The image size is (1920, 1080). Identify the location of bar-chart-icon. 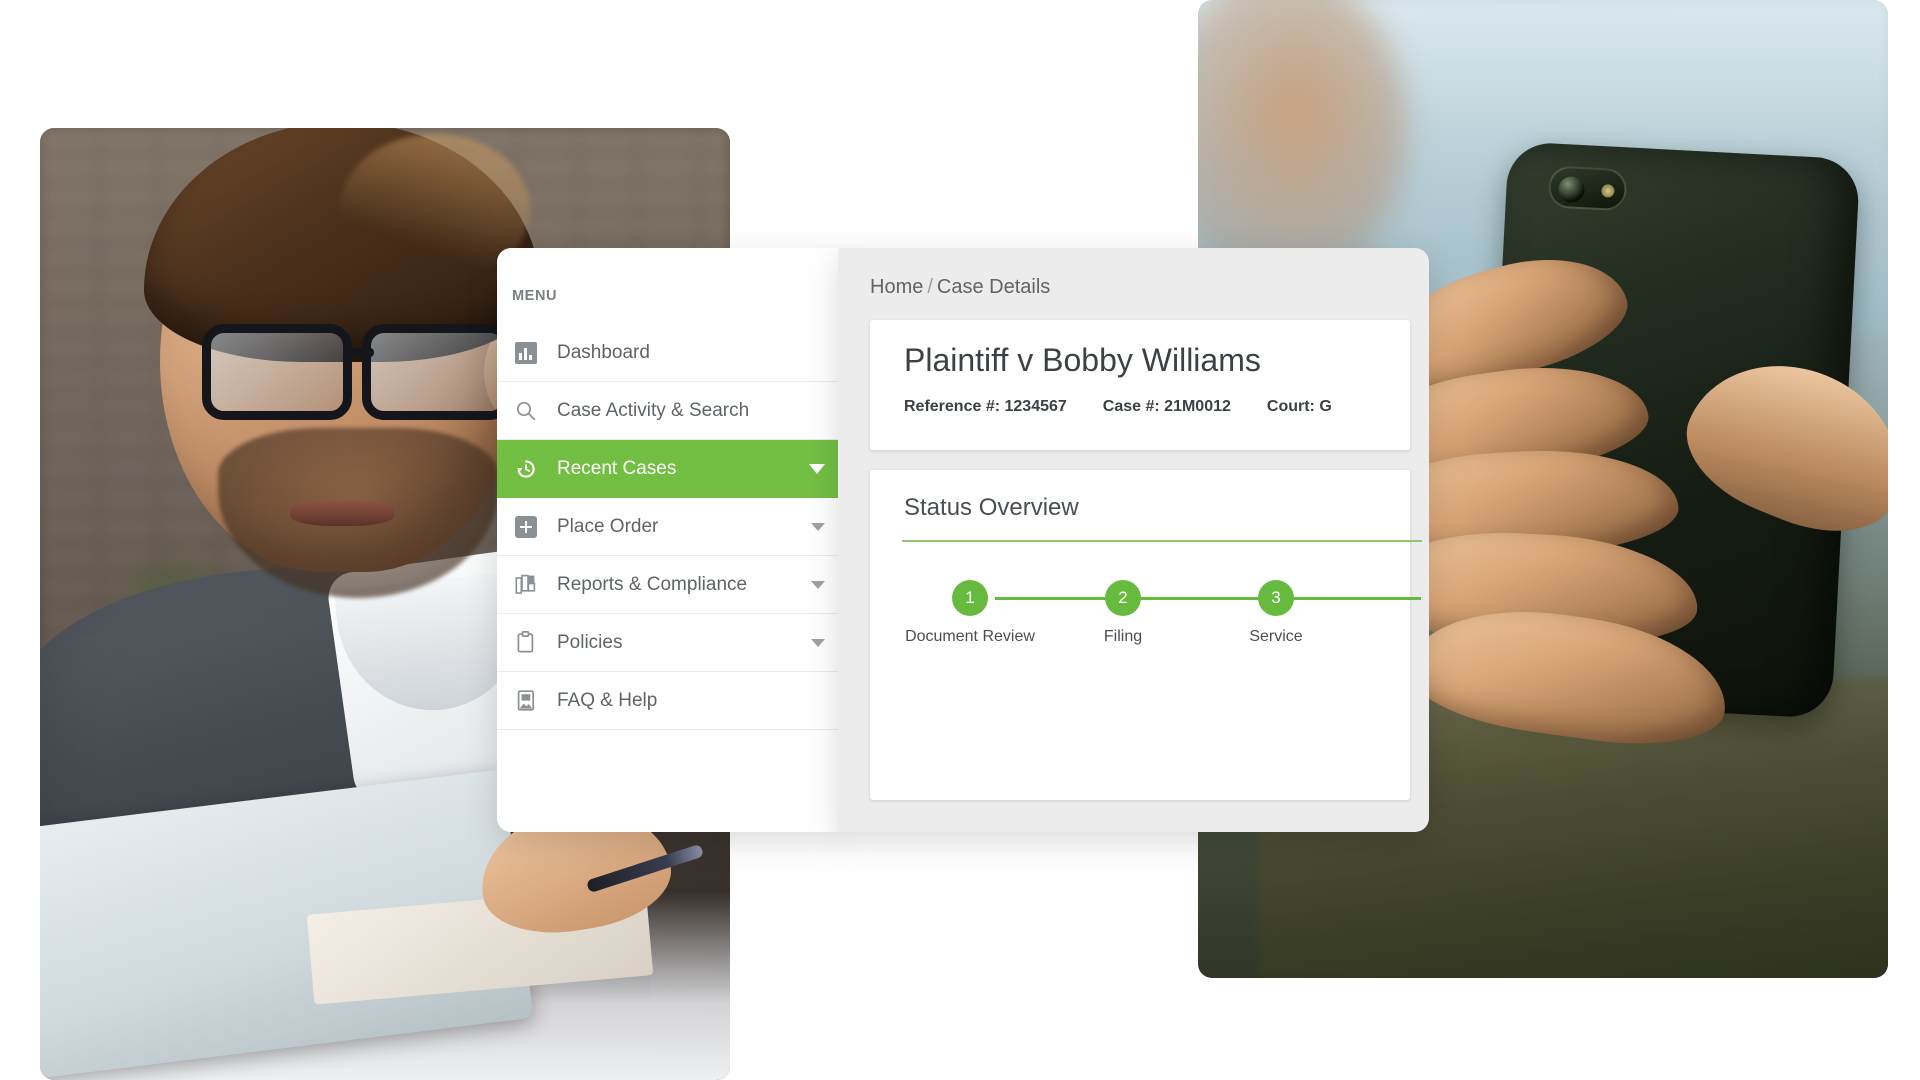
(526, 353).